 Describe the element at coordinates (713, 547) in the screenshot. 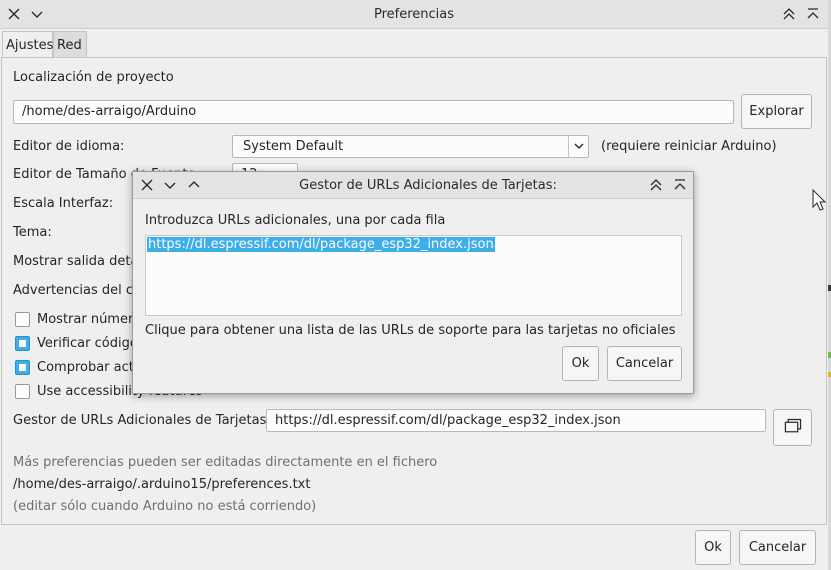

I see `ok-button: Ok` at that location.